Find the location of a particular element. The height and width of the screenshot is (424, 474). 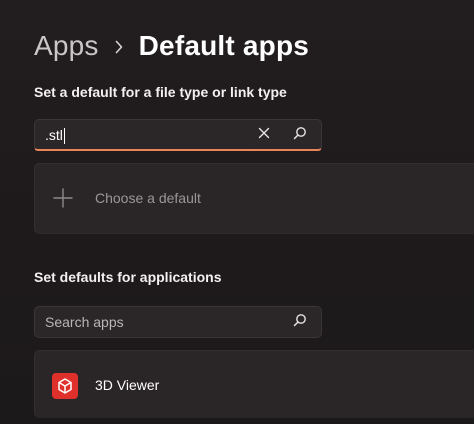

breadcrumb: Apps Default apps is located at coordinates (171, 46).